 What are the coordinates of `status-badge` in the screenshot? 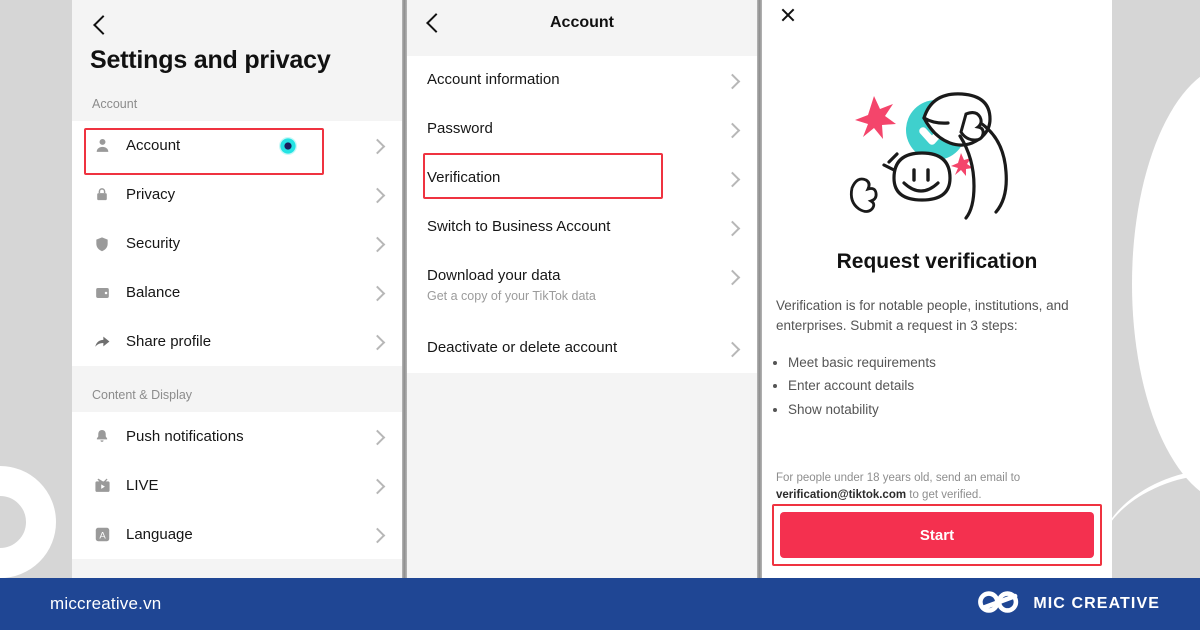 It's located at (288, 145).